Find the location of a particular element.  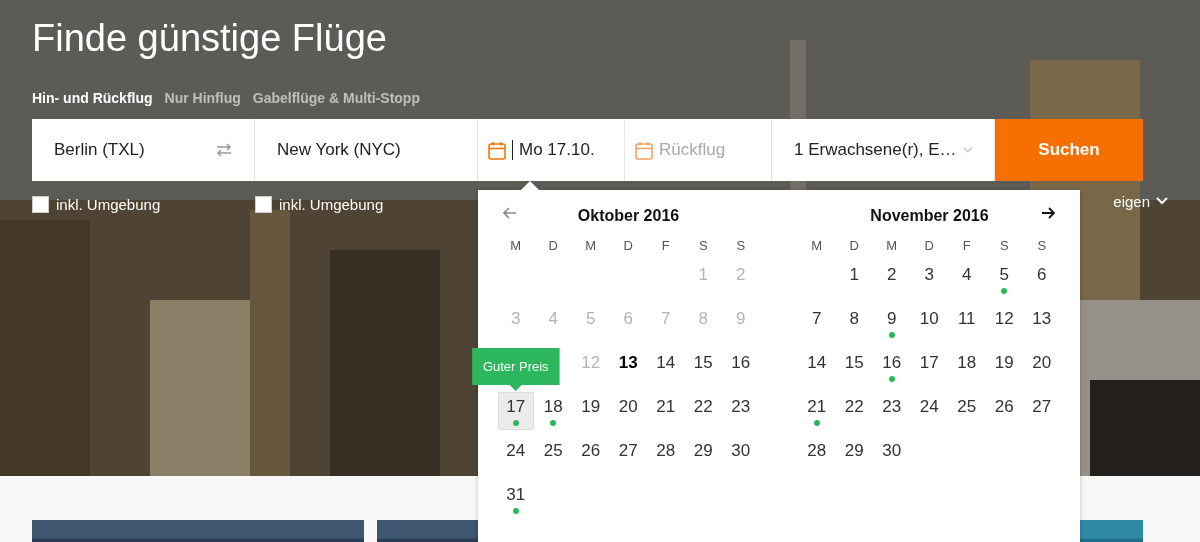

calendar-day: 17 is located at coordinates (929, 367).